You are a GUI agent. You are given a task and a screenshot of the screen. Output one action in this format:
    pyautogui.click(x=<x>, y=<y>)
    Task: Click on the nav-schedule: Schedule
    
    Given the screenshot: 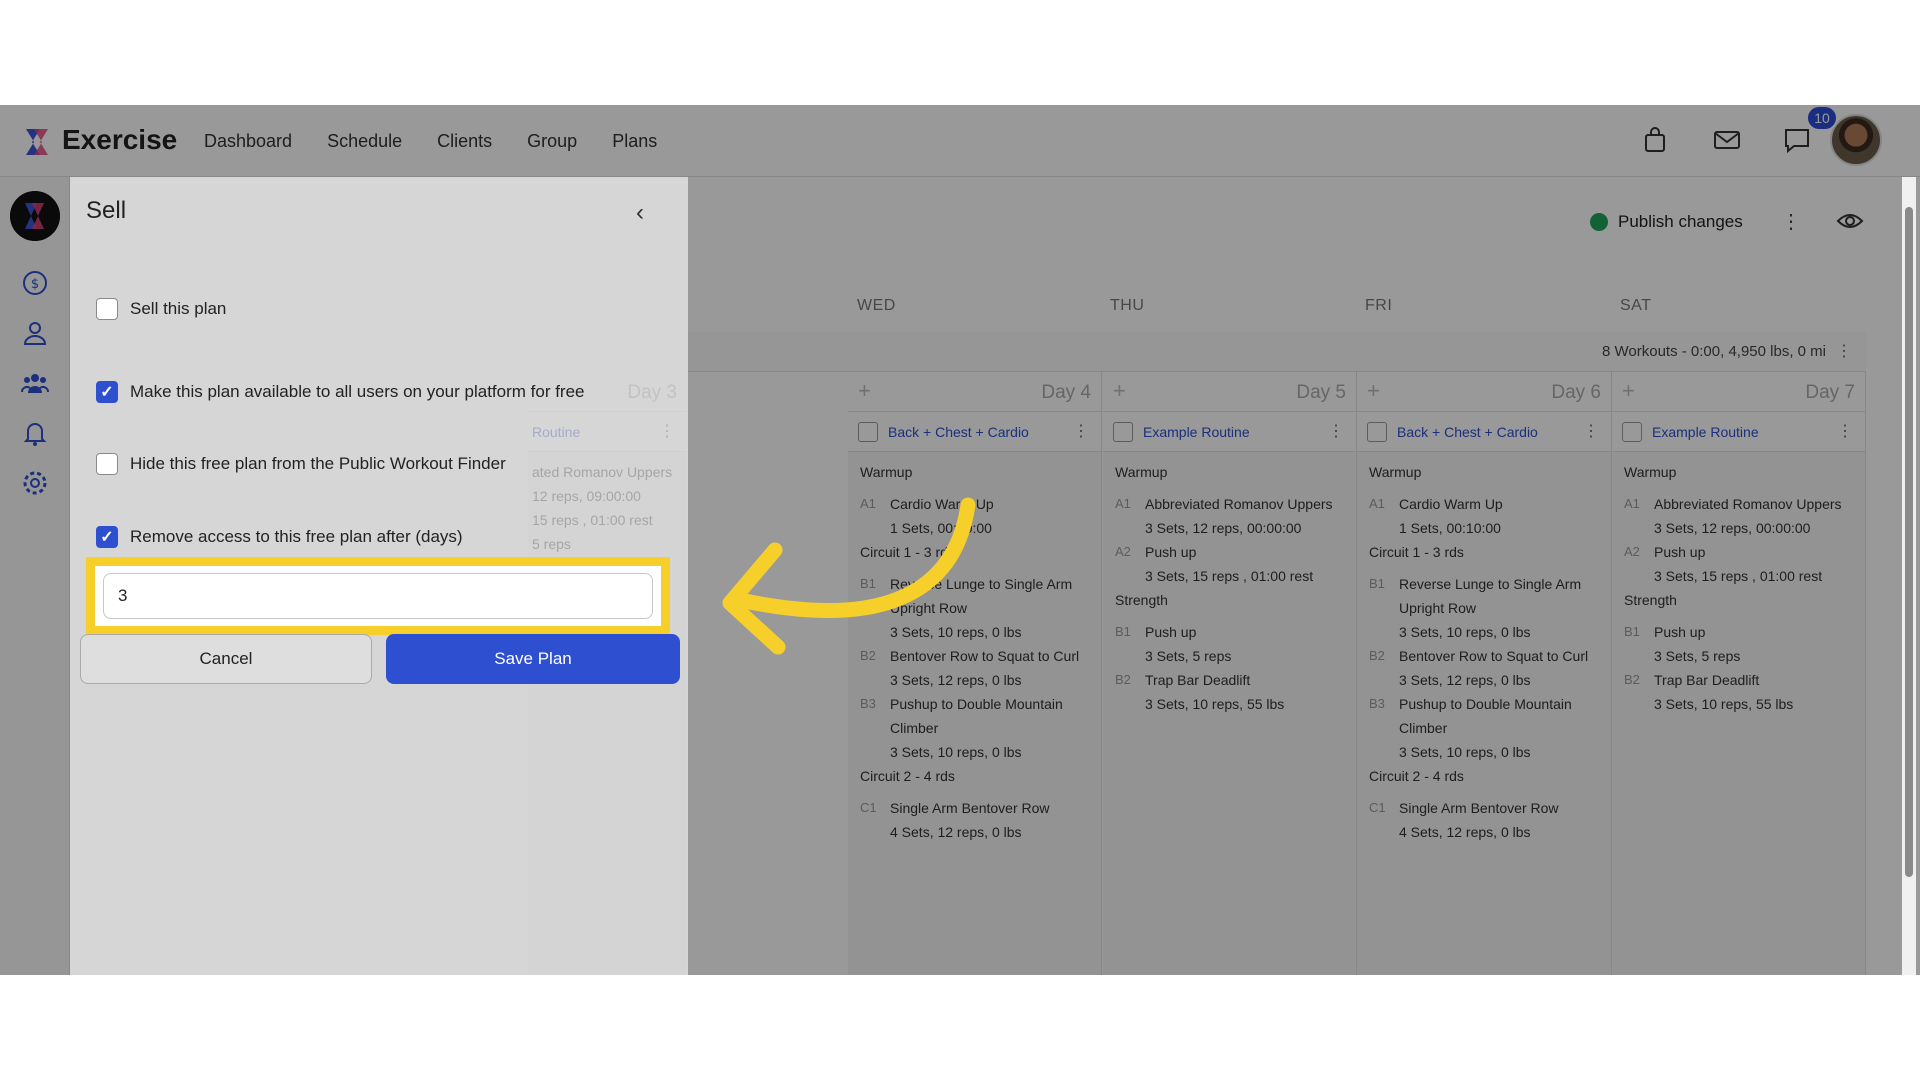 What is the action you would take?
    pyautogui.click(x=364, y=141)
    